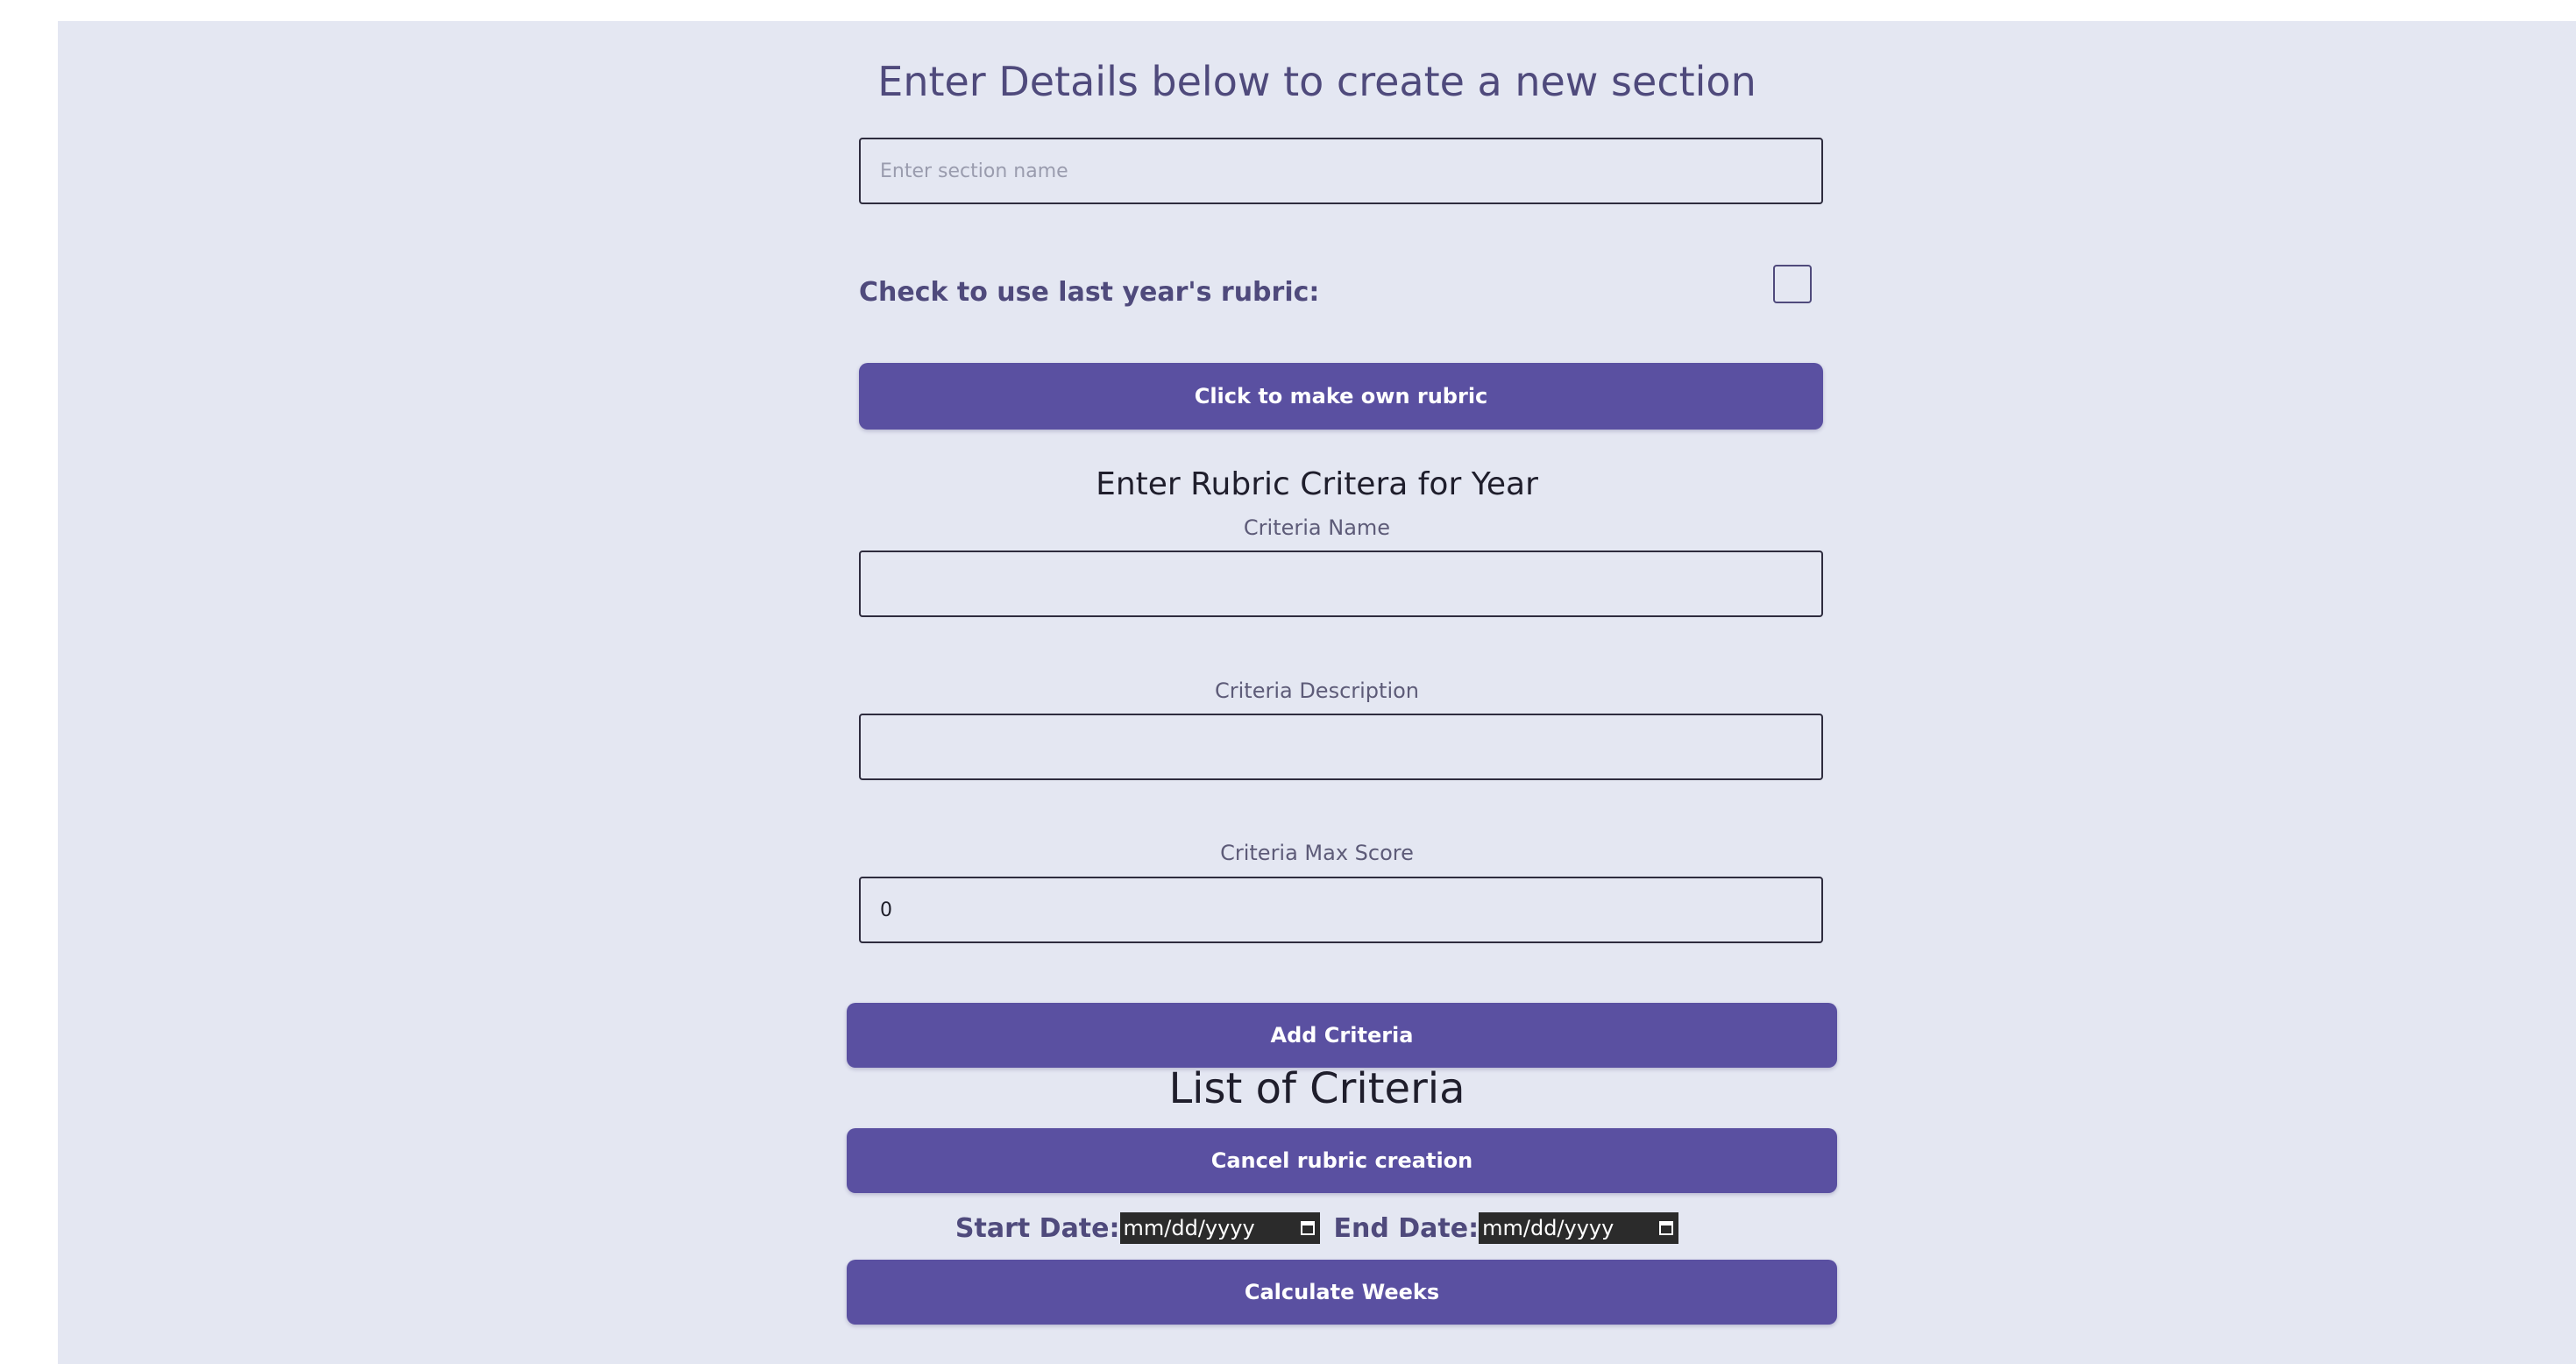  I want to click on start-date-value: mm/dd/yyyy, so click(1189, 1228).